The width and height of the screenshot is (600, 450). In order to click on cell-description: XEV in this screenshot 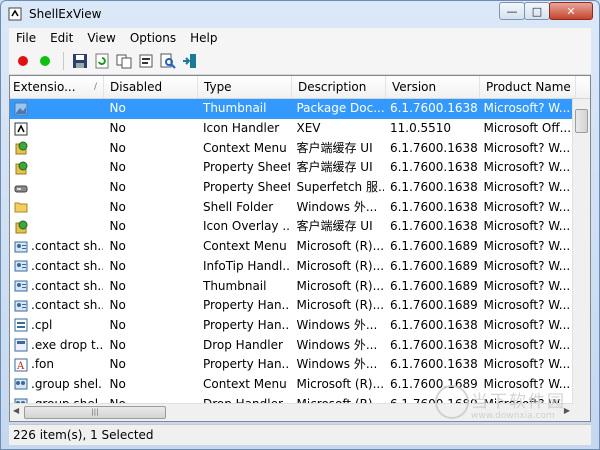, I will do `click(308, 128)`.